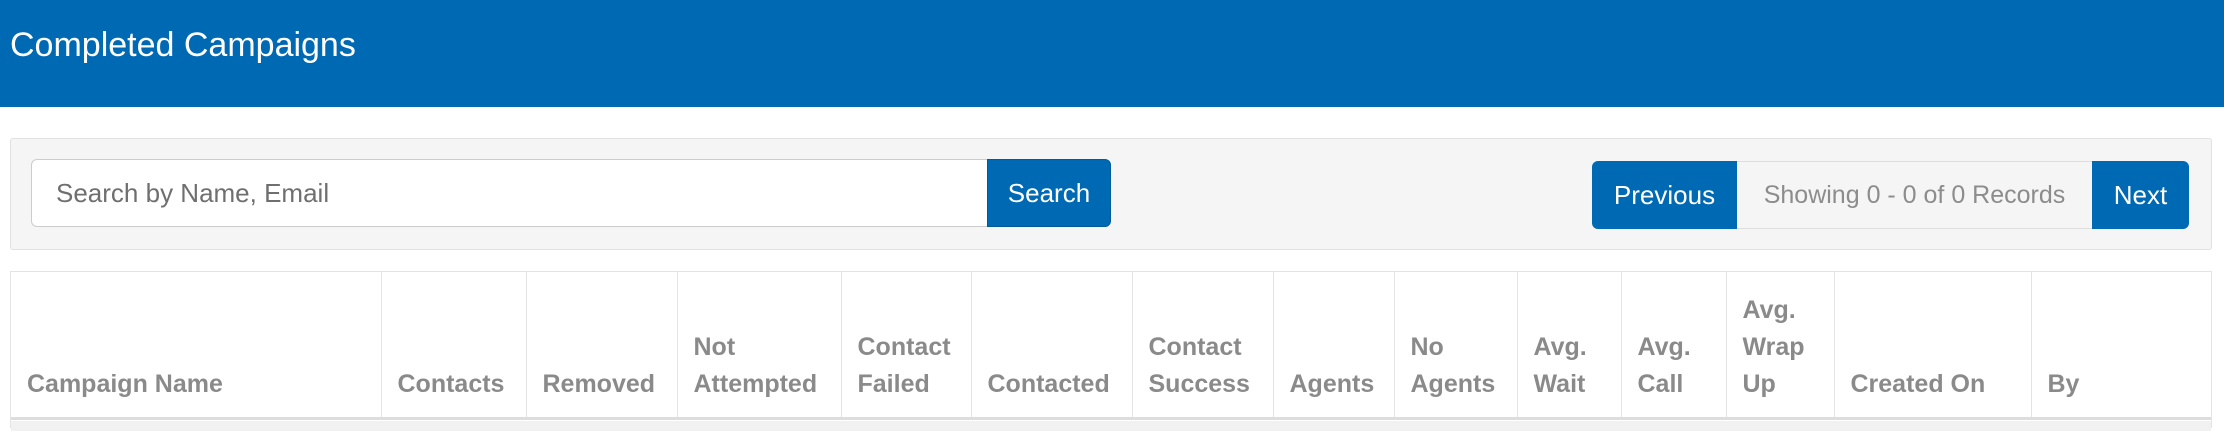 Image resolution: width=2224 pixels, height=431 pixels. I want to click on column-header-contacted: Contacted, so click(1051, 346).